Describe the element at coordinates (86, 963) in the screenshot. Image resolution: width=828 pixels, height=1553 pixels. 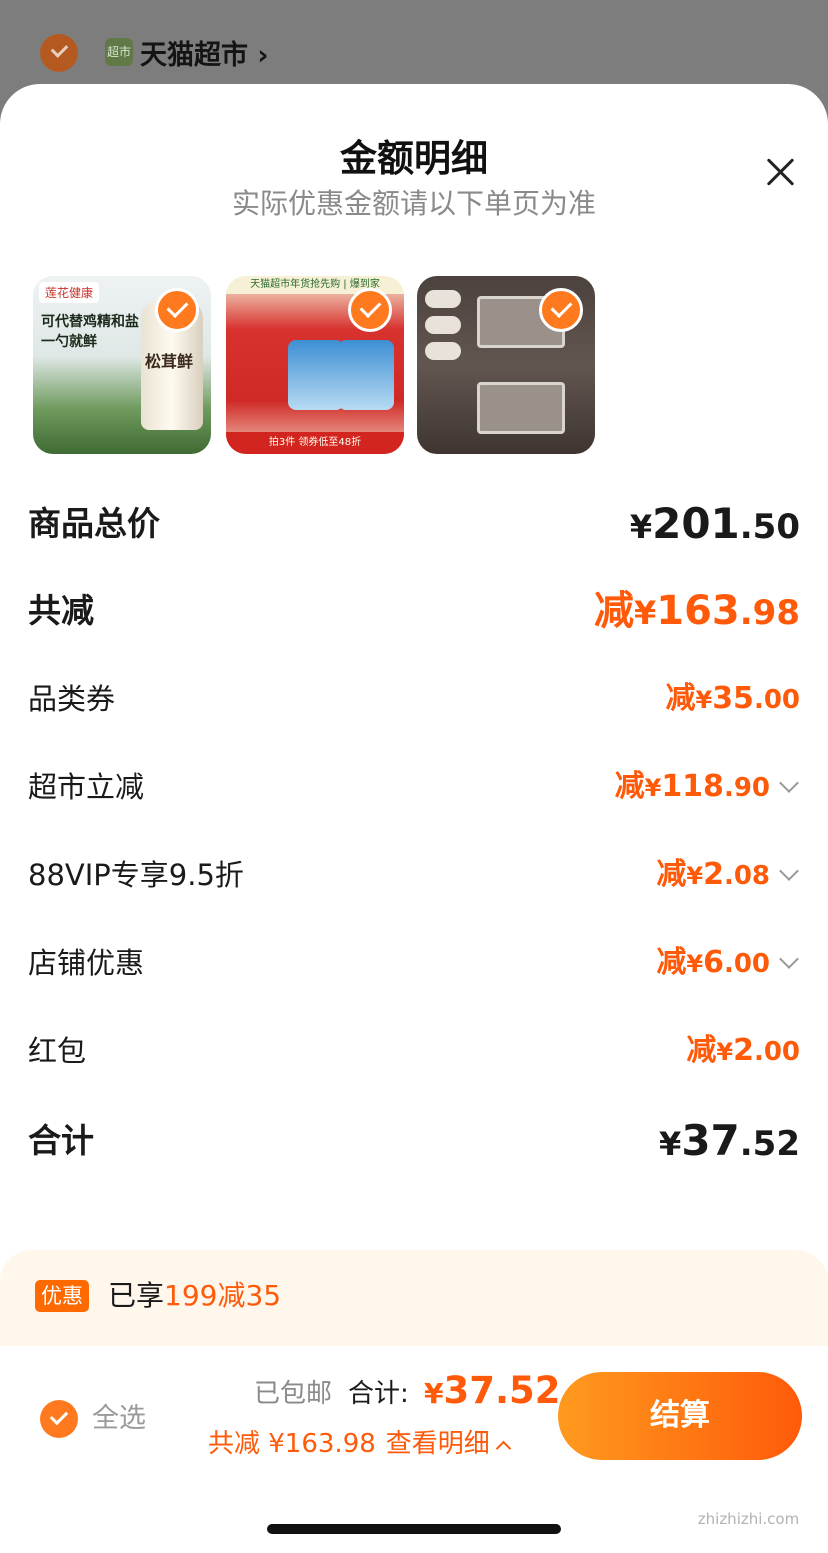
I see `shop-discount-label: 店铺优惠` at that location.